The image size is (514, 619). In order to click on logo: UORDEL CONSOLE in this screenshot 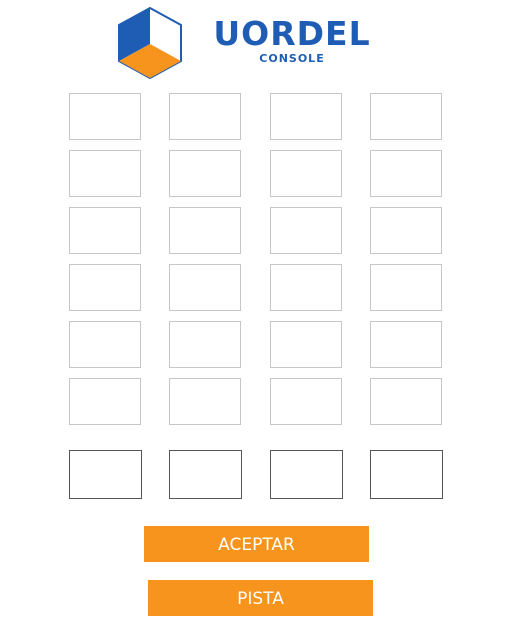, I will do `click(247, 43)`.